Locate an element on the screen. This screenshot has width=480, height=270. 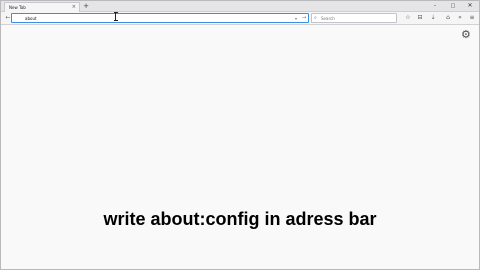
instruction-caption: write about:config in adress bar is located at coordinates (240, 219).